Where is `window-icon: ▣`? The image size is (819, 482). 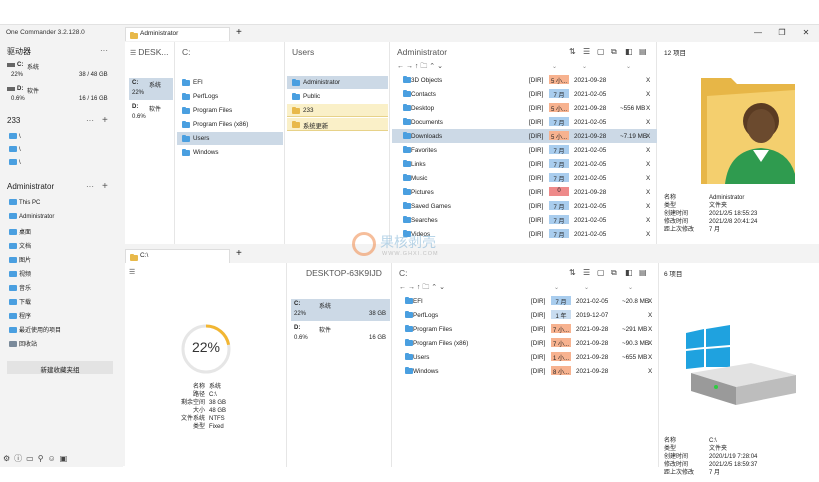
window-icon: ▣ is located at coordinates (66, 458).